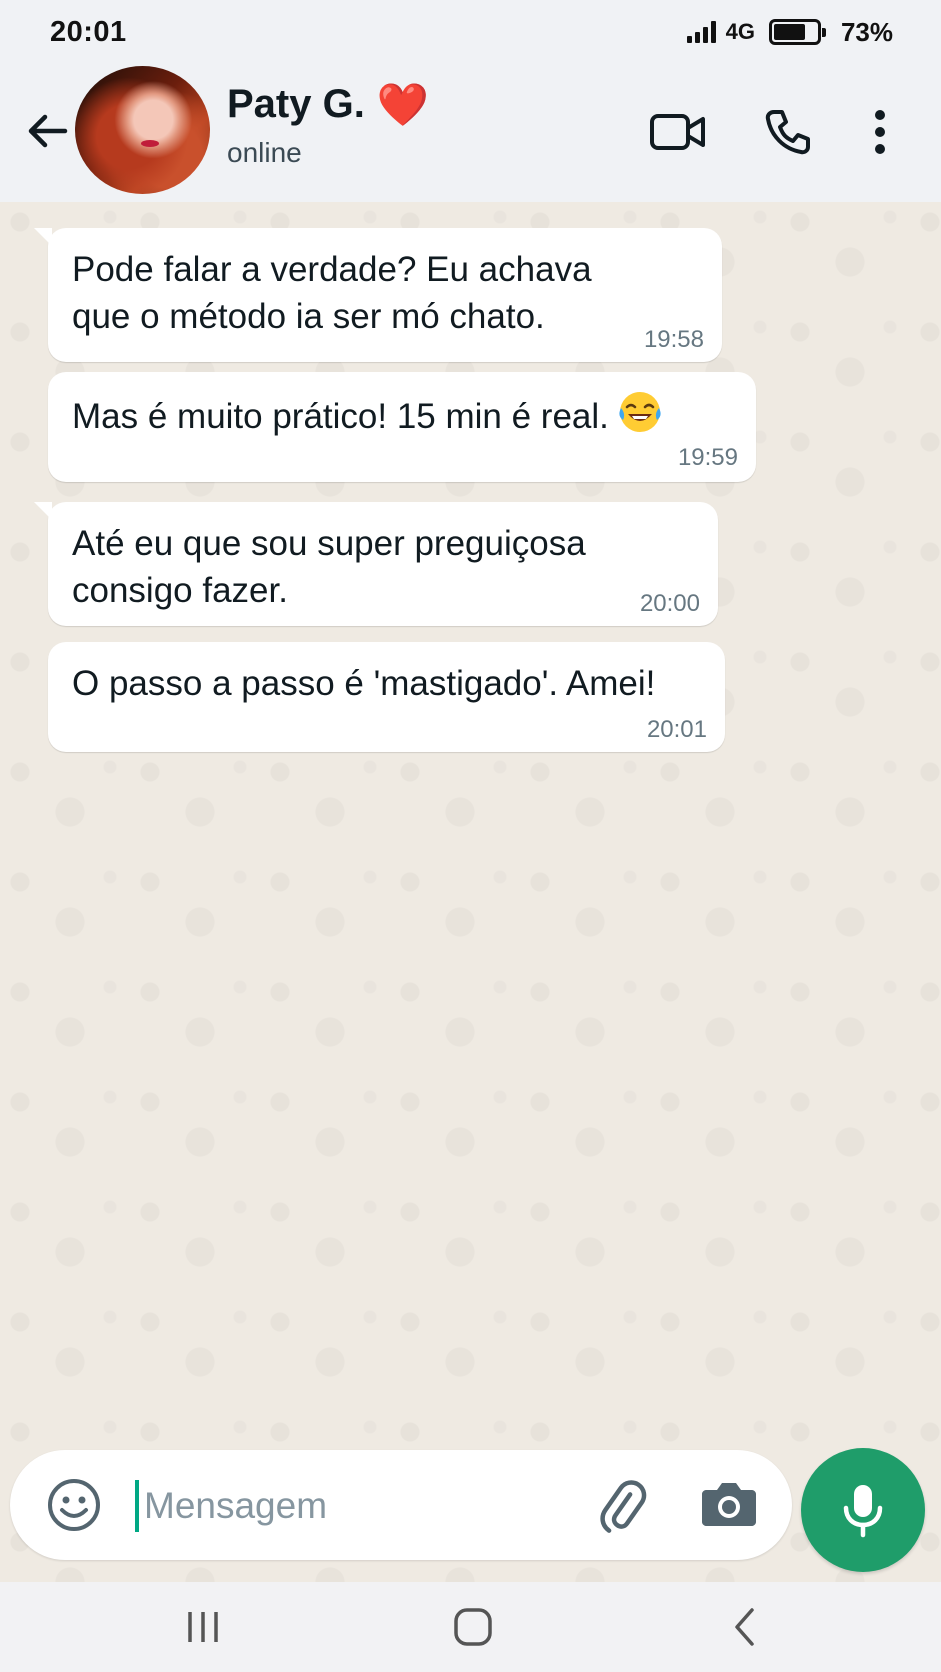 Image resolution: width=941 pixels, height=1672 pixels. What do you see at coordinates (673, 339) in the screenshot?
I see `message-time: 19:58` at bounding box center [673, 339].